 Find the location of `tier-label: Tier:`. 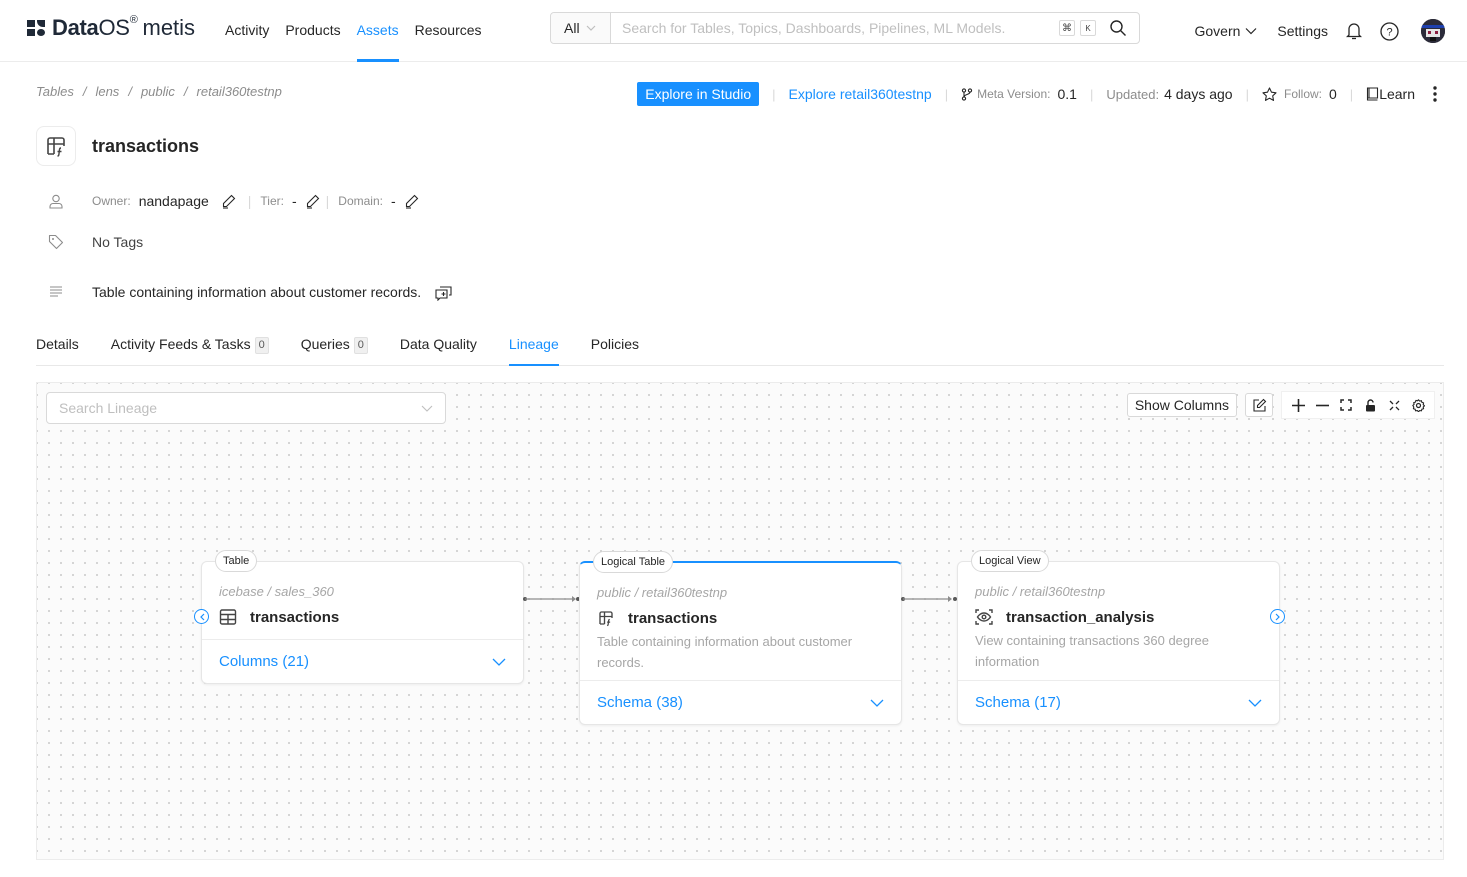

tier-label: Tier: is located at coordinates (272, 201).